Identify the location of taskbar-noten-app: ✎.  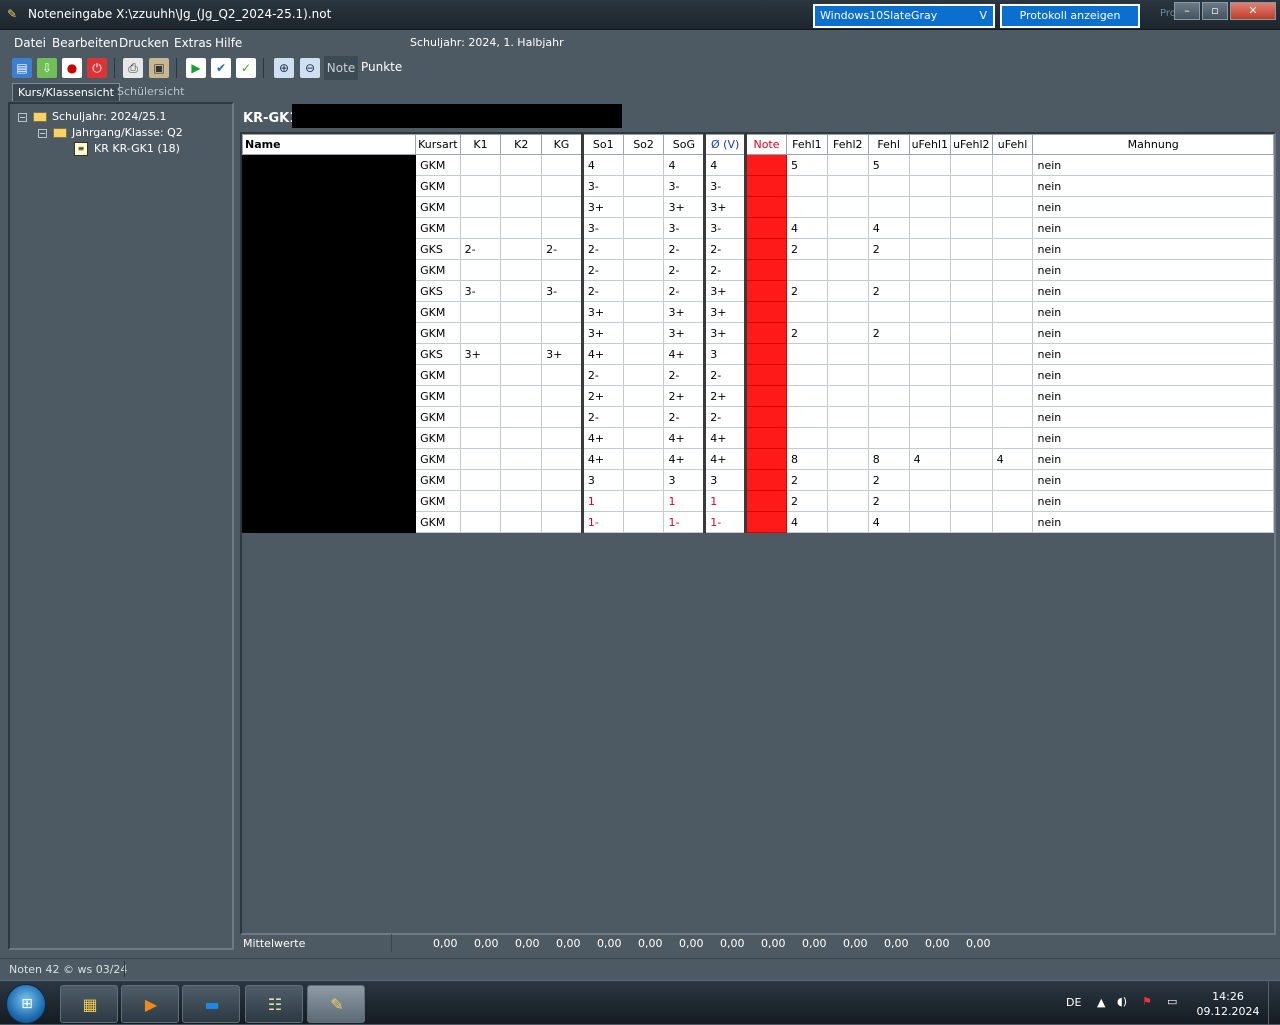
(336, 1004).